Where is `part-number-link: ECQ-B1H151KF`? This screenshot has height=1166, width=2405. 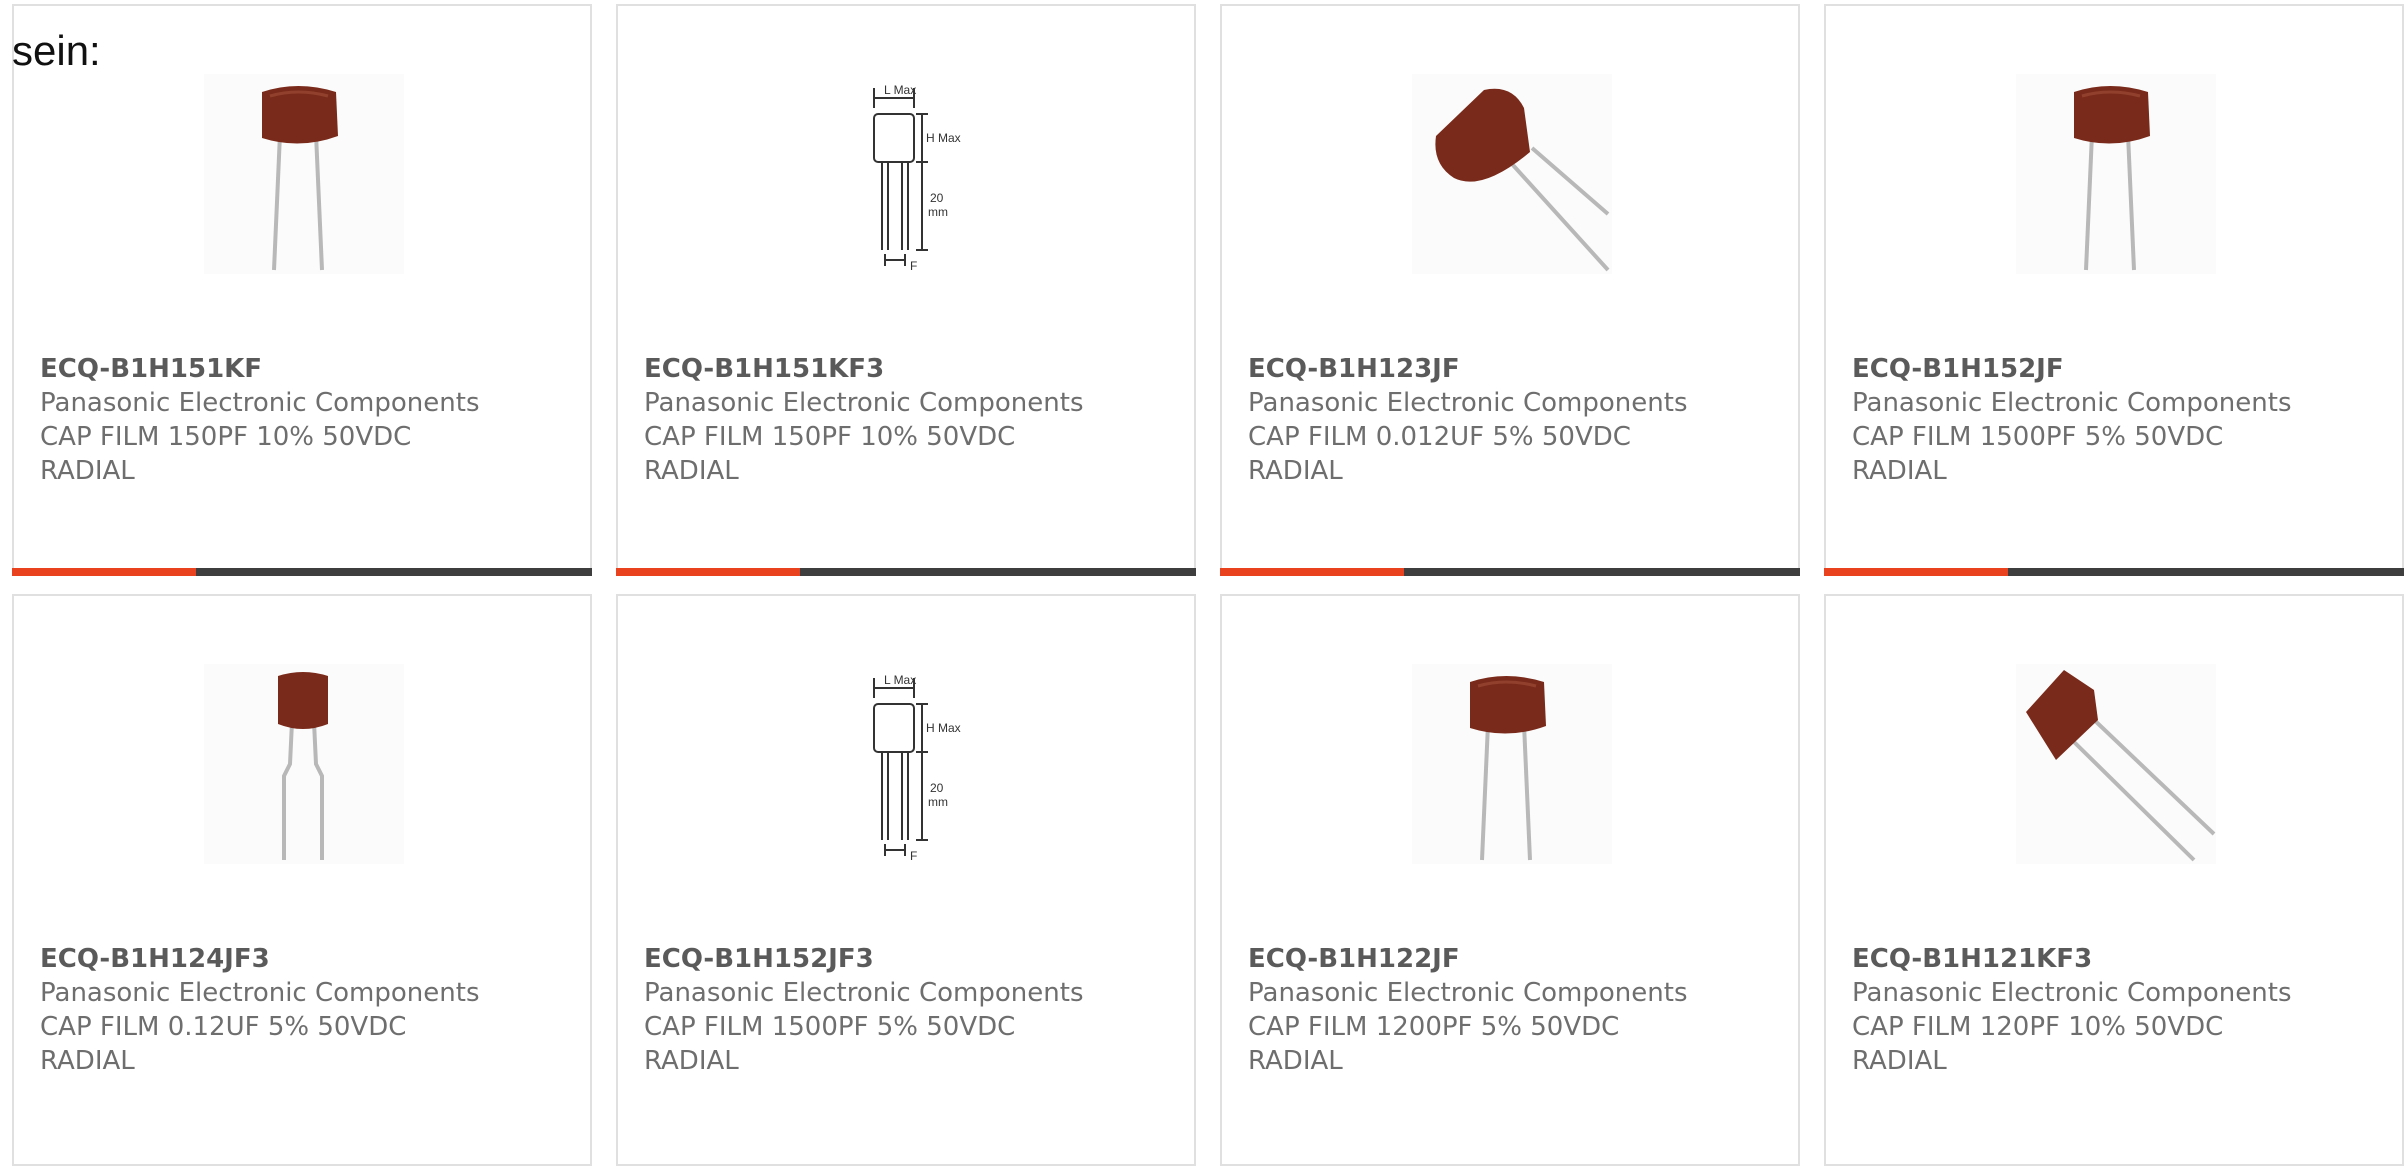
part-number-link: ECQ-B1H151KF is located at coordinates (305, 369).